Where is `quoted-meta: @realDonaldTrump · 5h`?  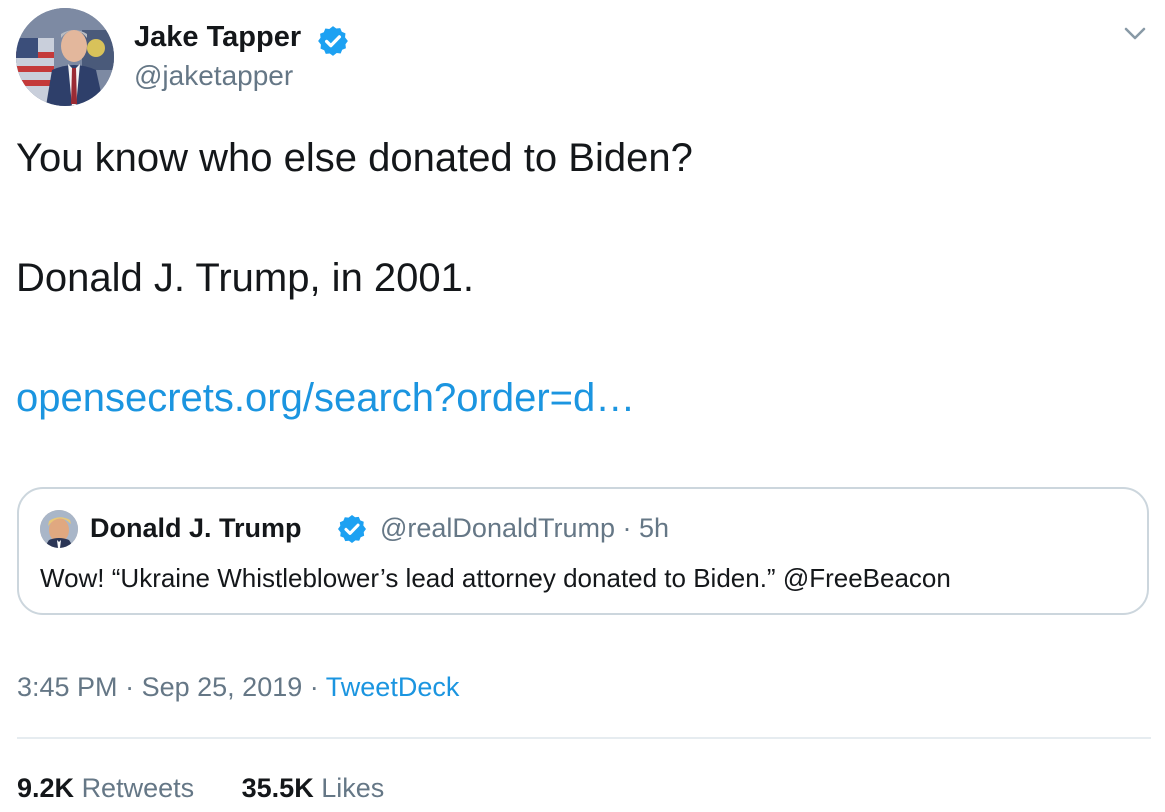
quoted-meta: @realDonaldTrump · 5h is located at coordinates (524, 528).